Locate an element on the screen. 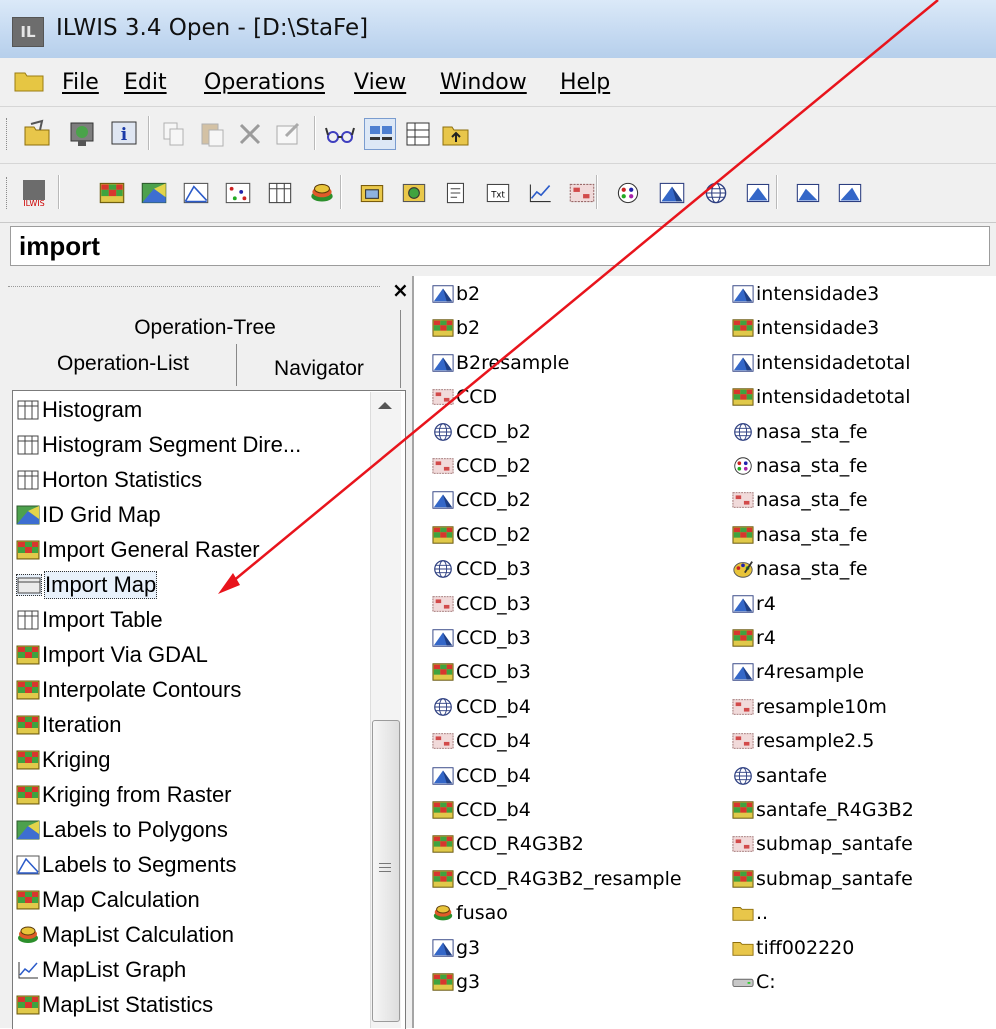 The image size is (996, 1029). object-collection-icon is located at coordinates (372, 193).